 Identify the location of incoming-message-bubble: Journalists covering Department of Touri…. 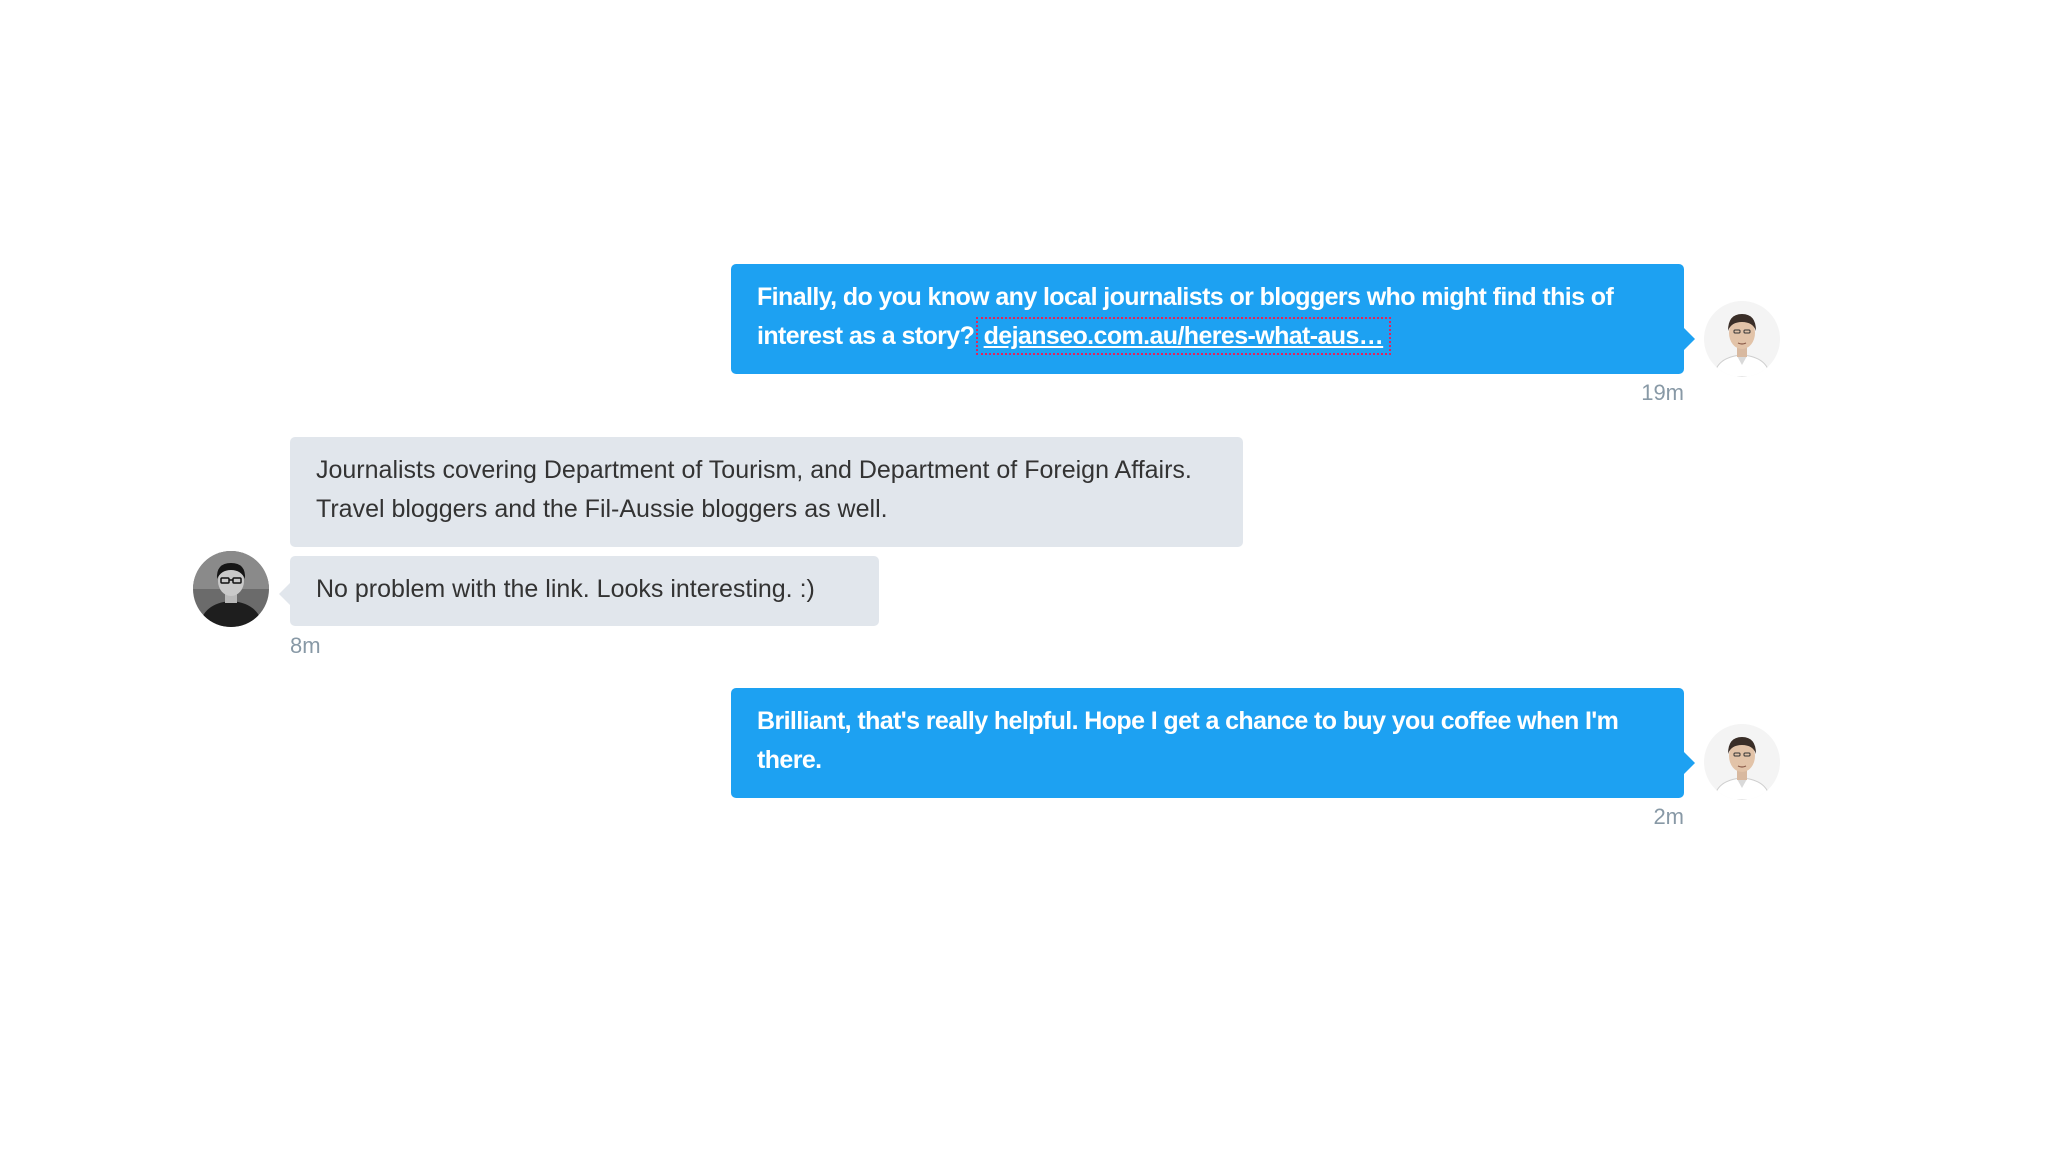
(766, 492).